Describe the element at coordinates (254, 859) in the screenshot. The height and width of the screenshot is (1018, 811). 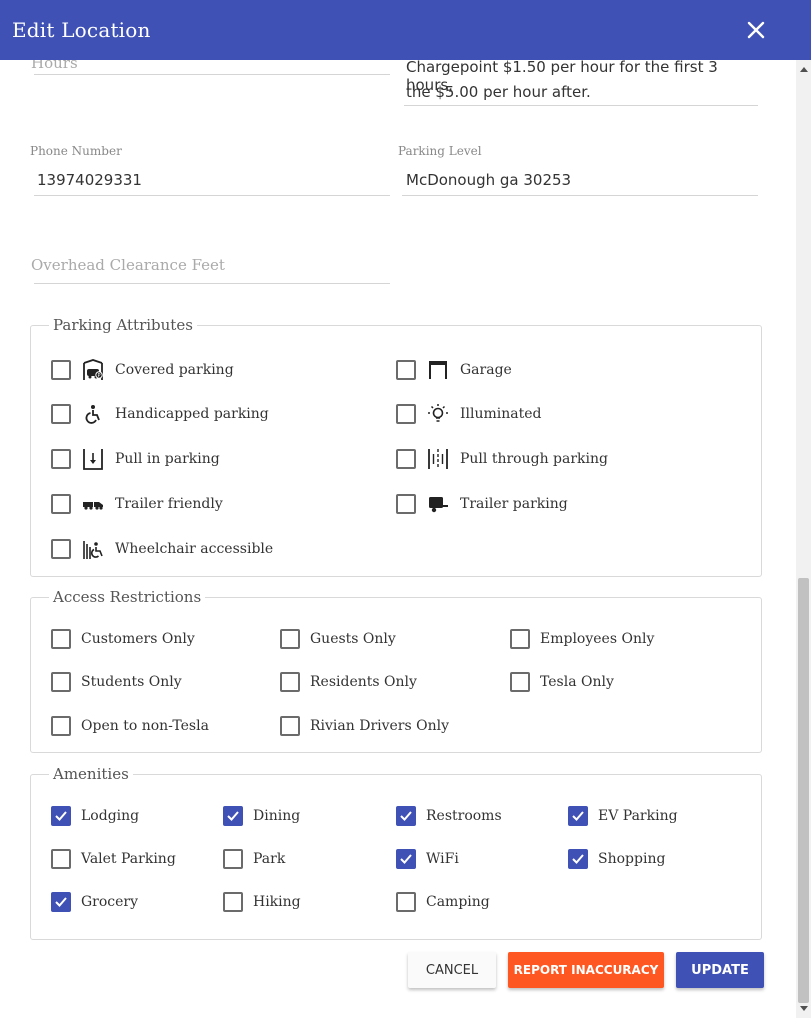
I see `option-park: Park` at that location.